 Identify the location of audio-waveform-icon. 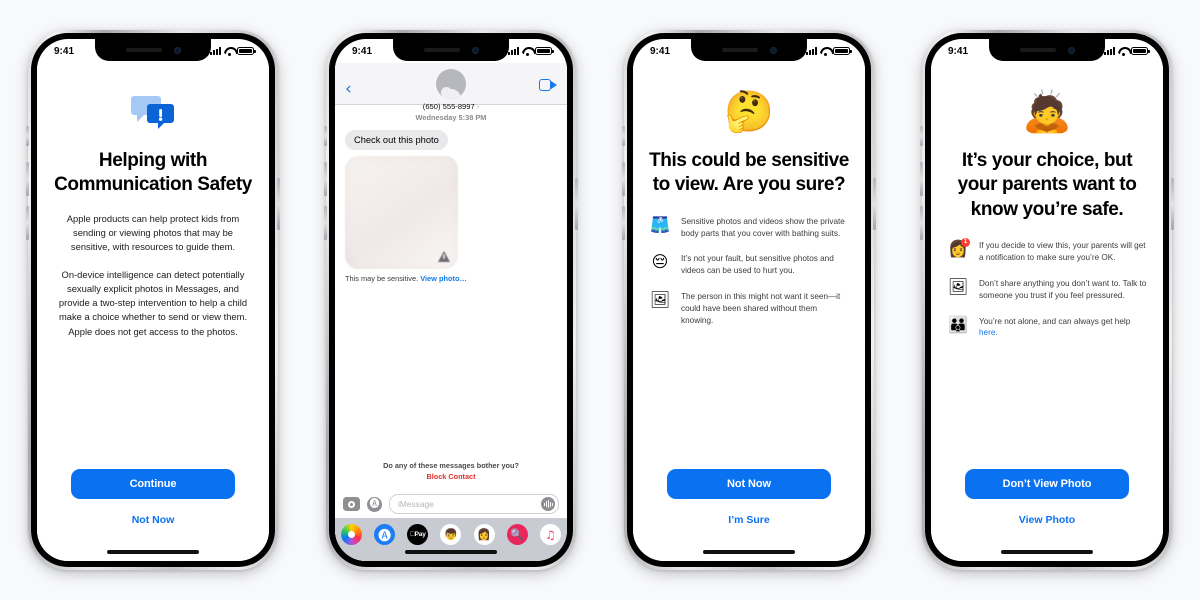
(548, 504).